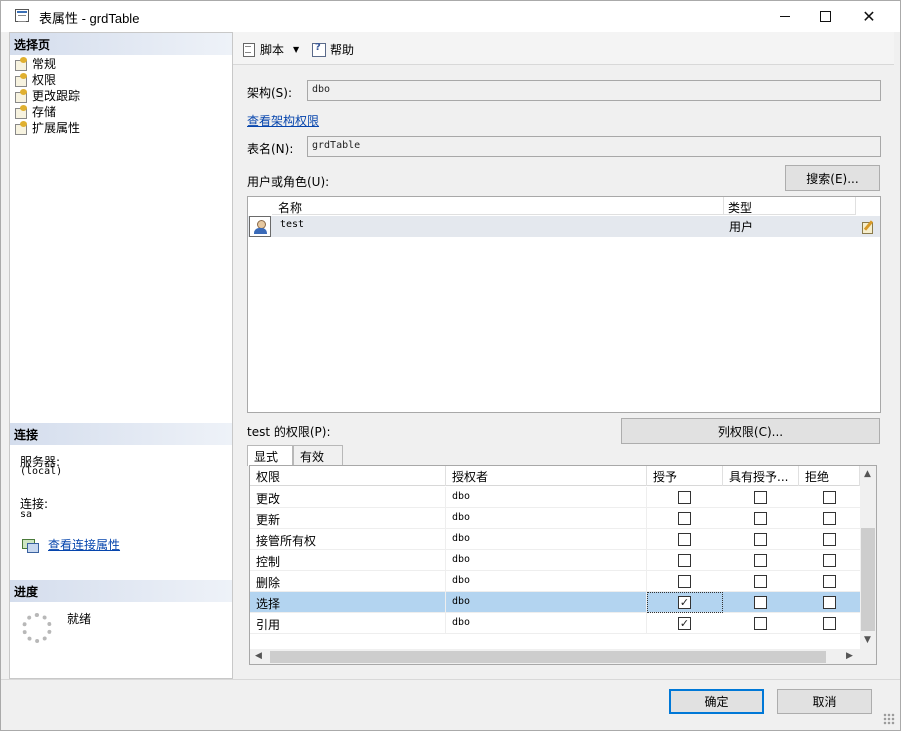 Image resolution: width=901 pixels, height=731 pixels. Describe the element at coordinates (825, 16) in the screenshot. I see `maximize-button` at that location.